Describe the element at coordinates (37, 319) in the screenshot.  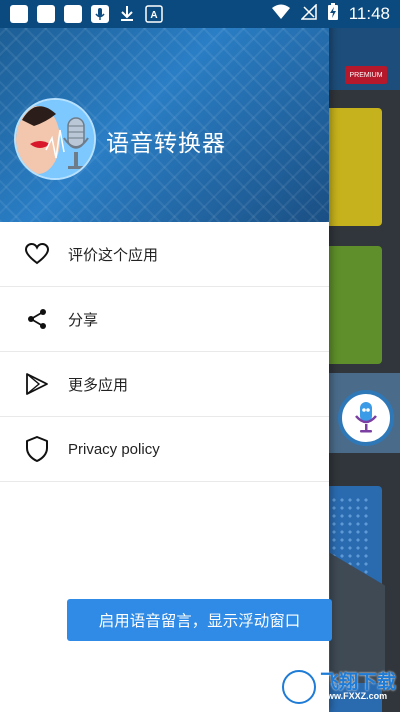
I see `share-icon` at that location.